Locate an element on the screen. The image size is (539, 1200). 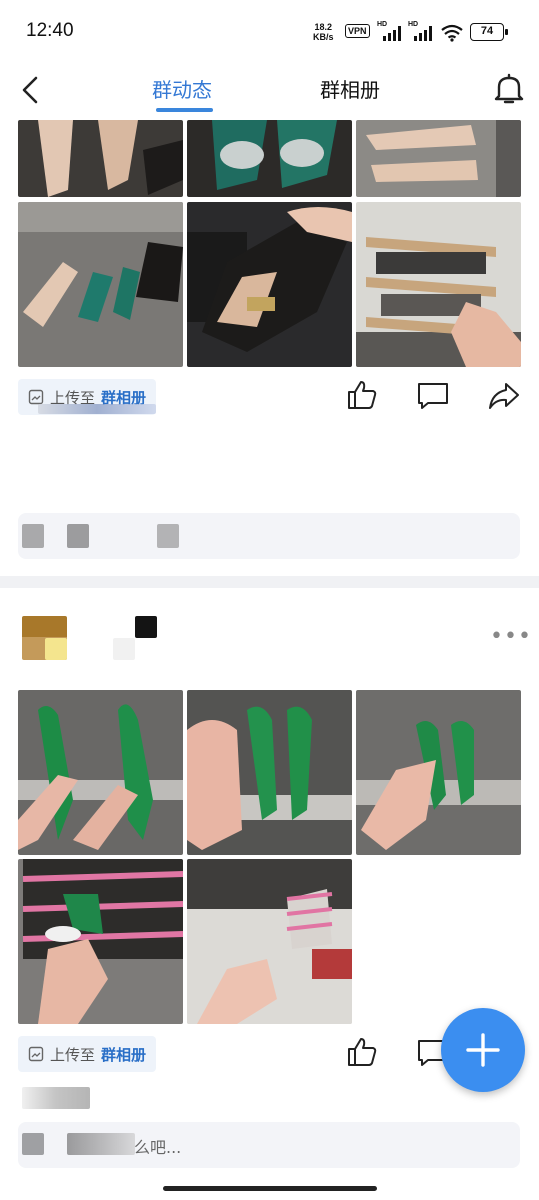
signal-icon-2: HD is located at coordinates (422, 31).